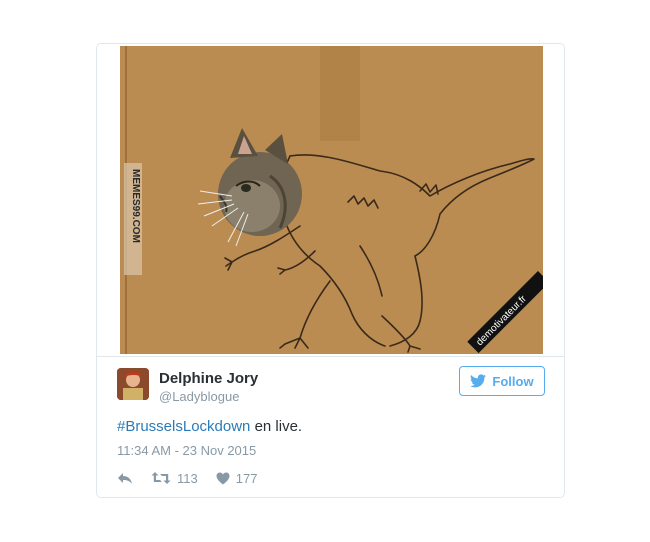 The height and width of the screenshot is (542, 650). What do you see at coordinates (478, 381) in the screenshot?
I see `twitter-bird-icon` at bounding box center [478, 381].